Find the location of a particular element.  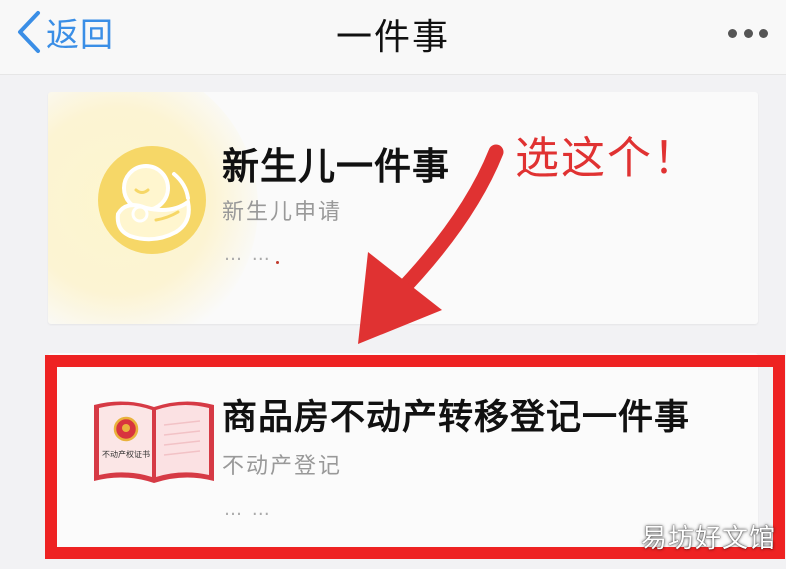

page-title: 一件事 is located at coordinates (392, 37).